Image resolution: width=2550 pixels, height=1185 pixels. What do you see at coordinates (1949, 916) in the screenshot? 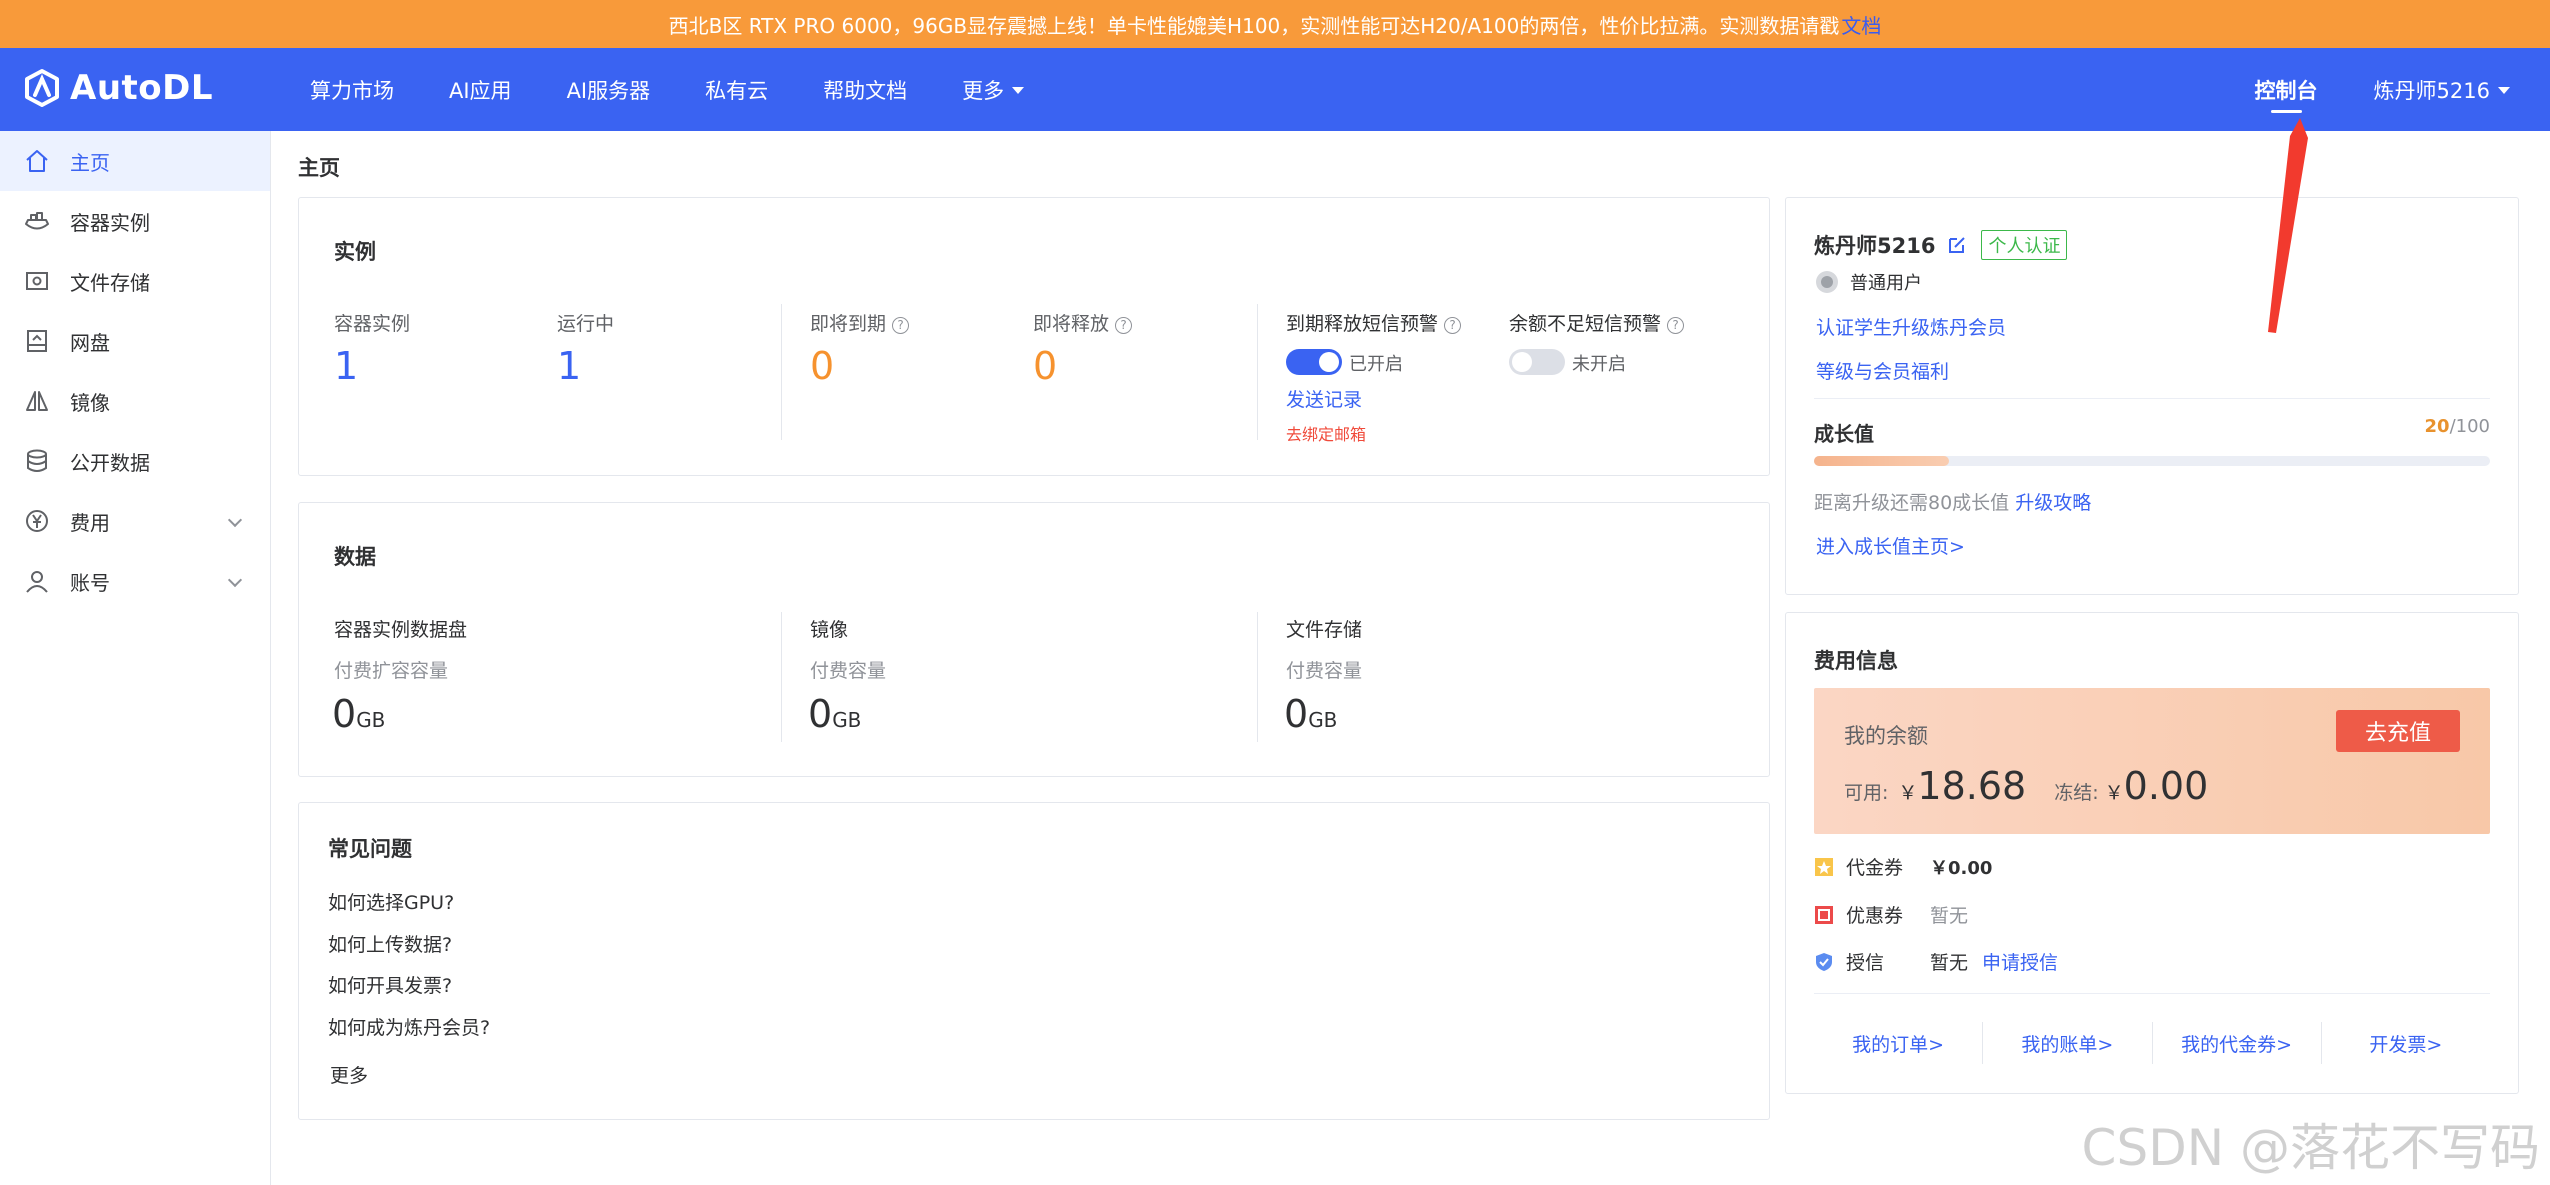
I see `coupon-value: 暂无` at bounding box center [1949, 916].